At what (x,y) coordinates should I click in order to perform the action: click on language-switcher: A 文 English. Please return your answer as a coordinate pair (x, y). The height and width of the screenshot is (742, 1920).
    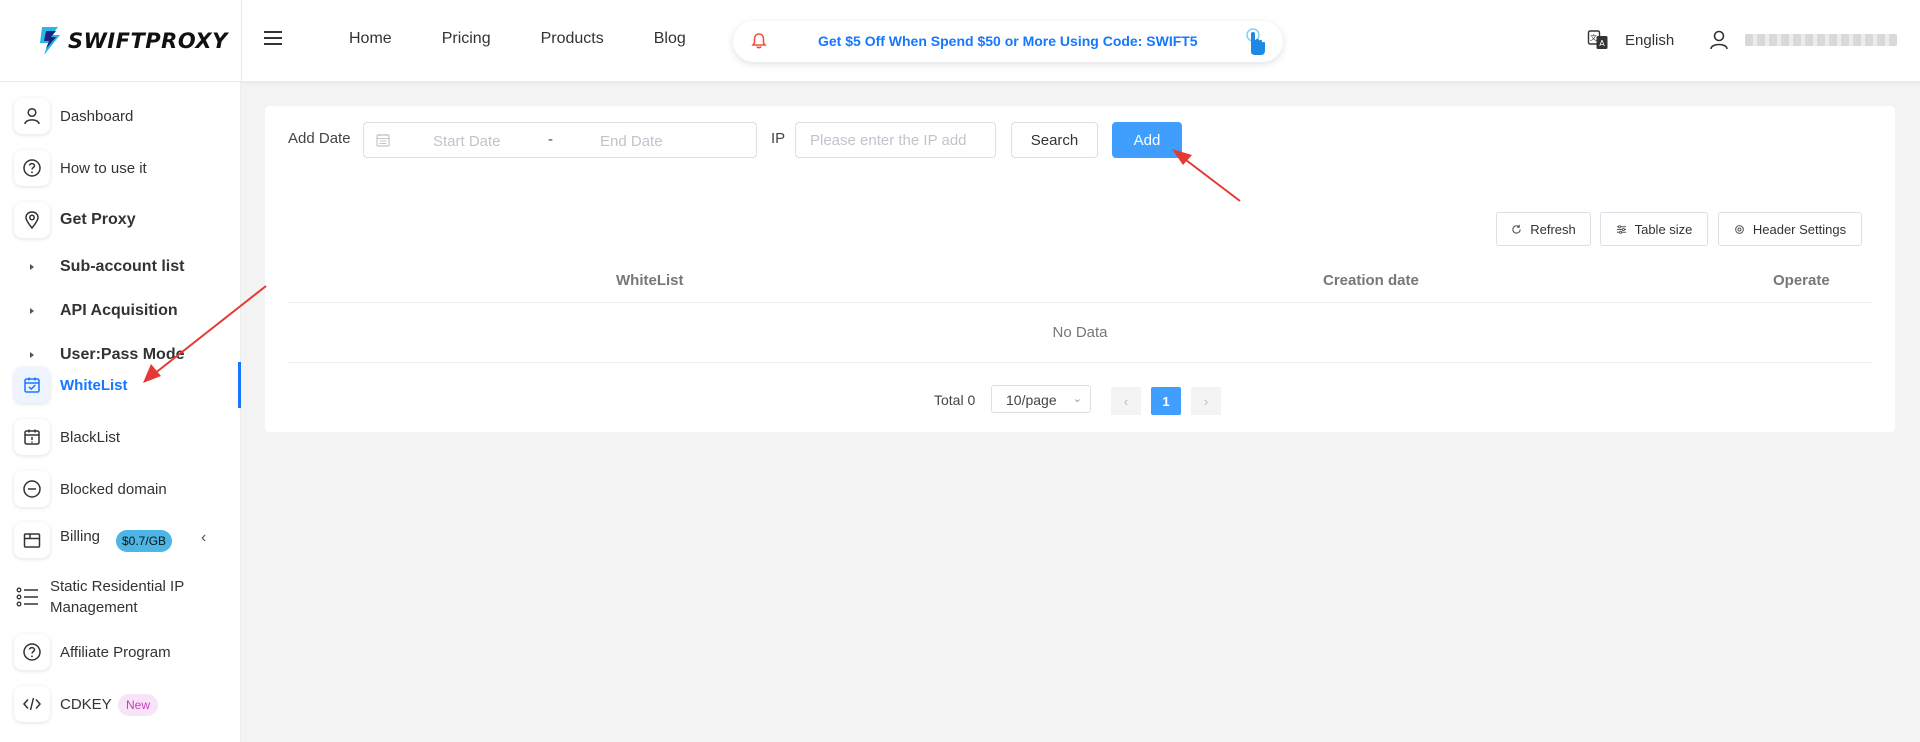
    Looking at the image, I should click on (1630, 40).